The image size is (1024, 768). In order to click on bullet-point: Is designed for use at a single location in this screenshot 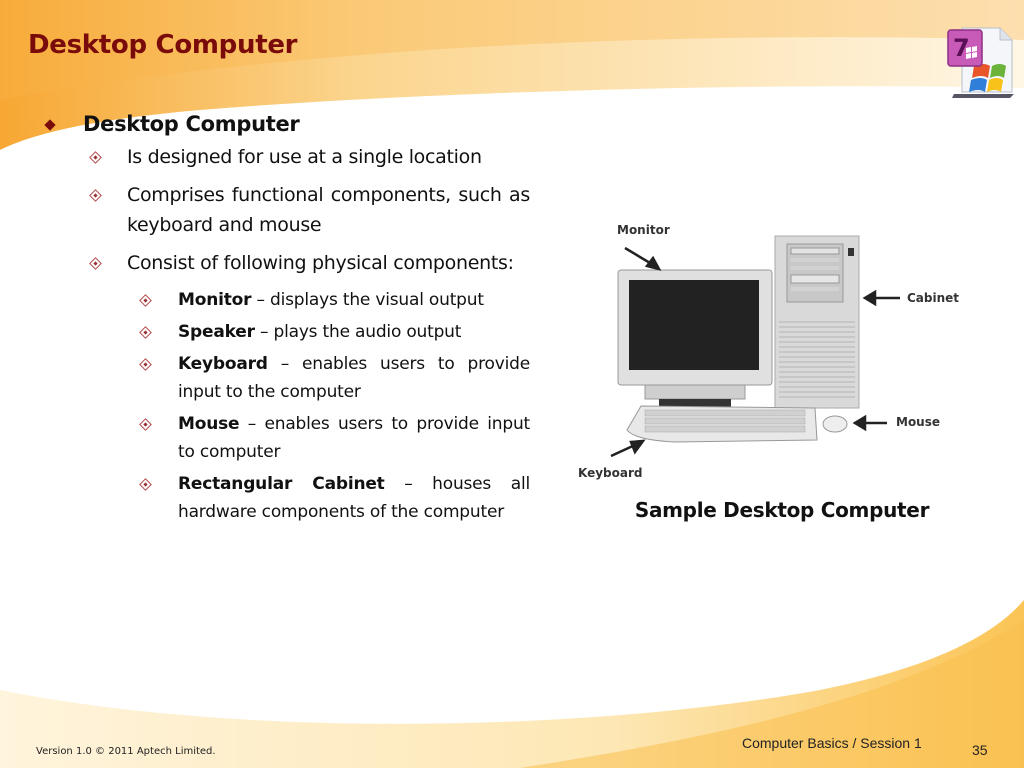, I will do `click(285, 157)`.